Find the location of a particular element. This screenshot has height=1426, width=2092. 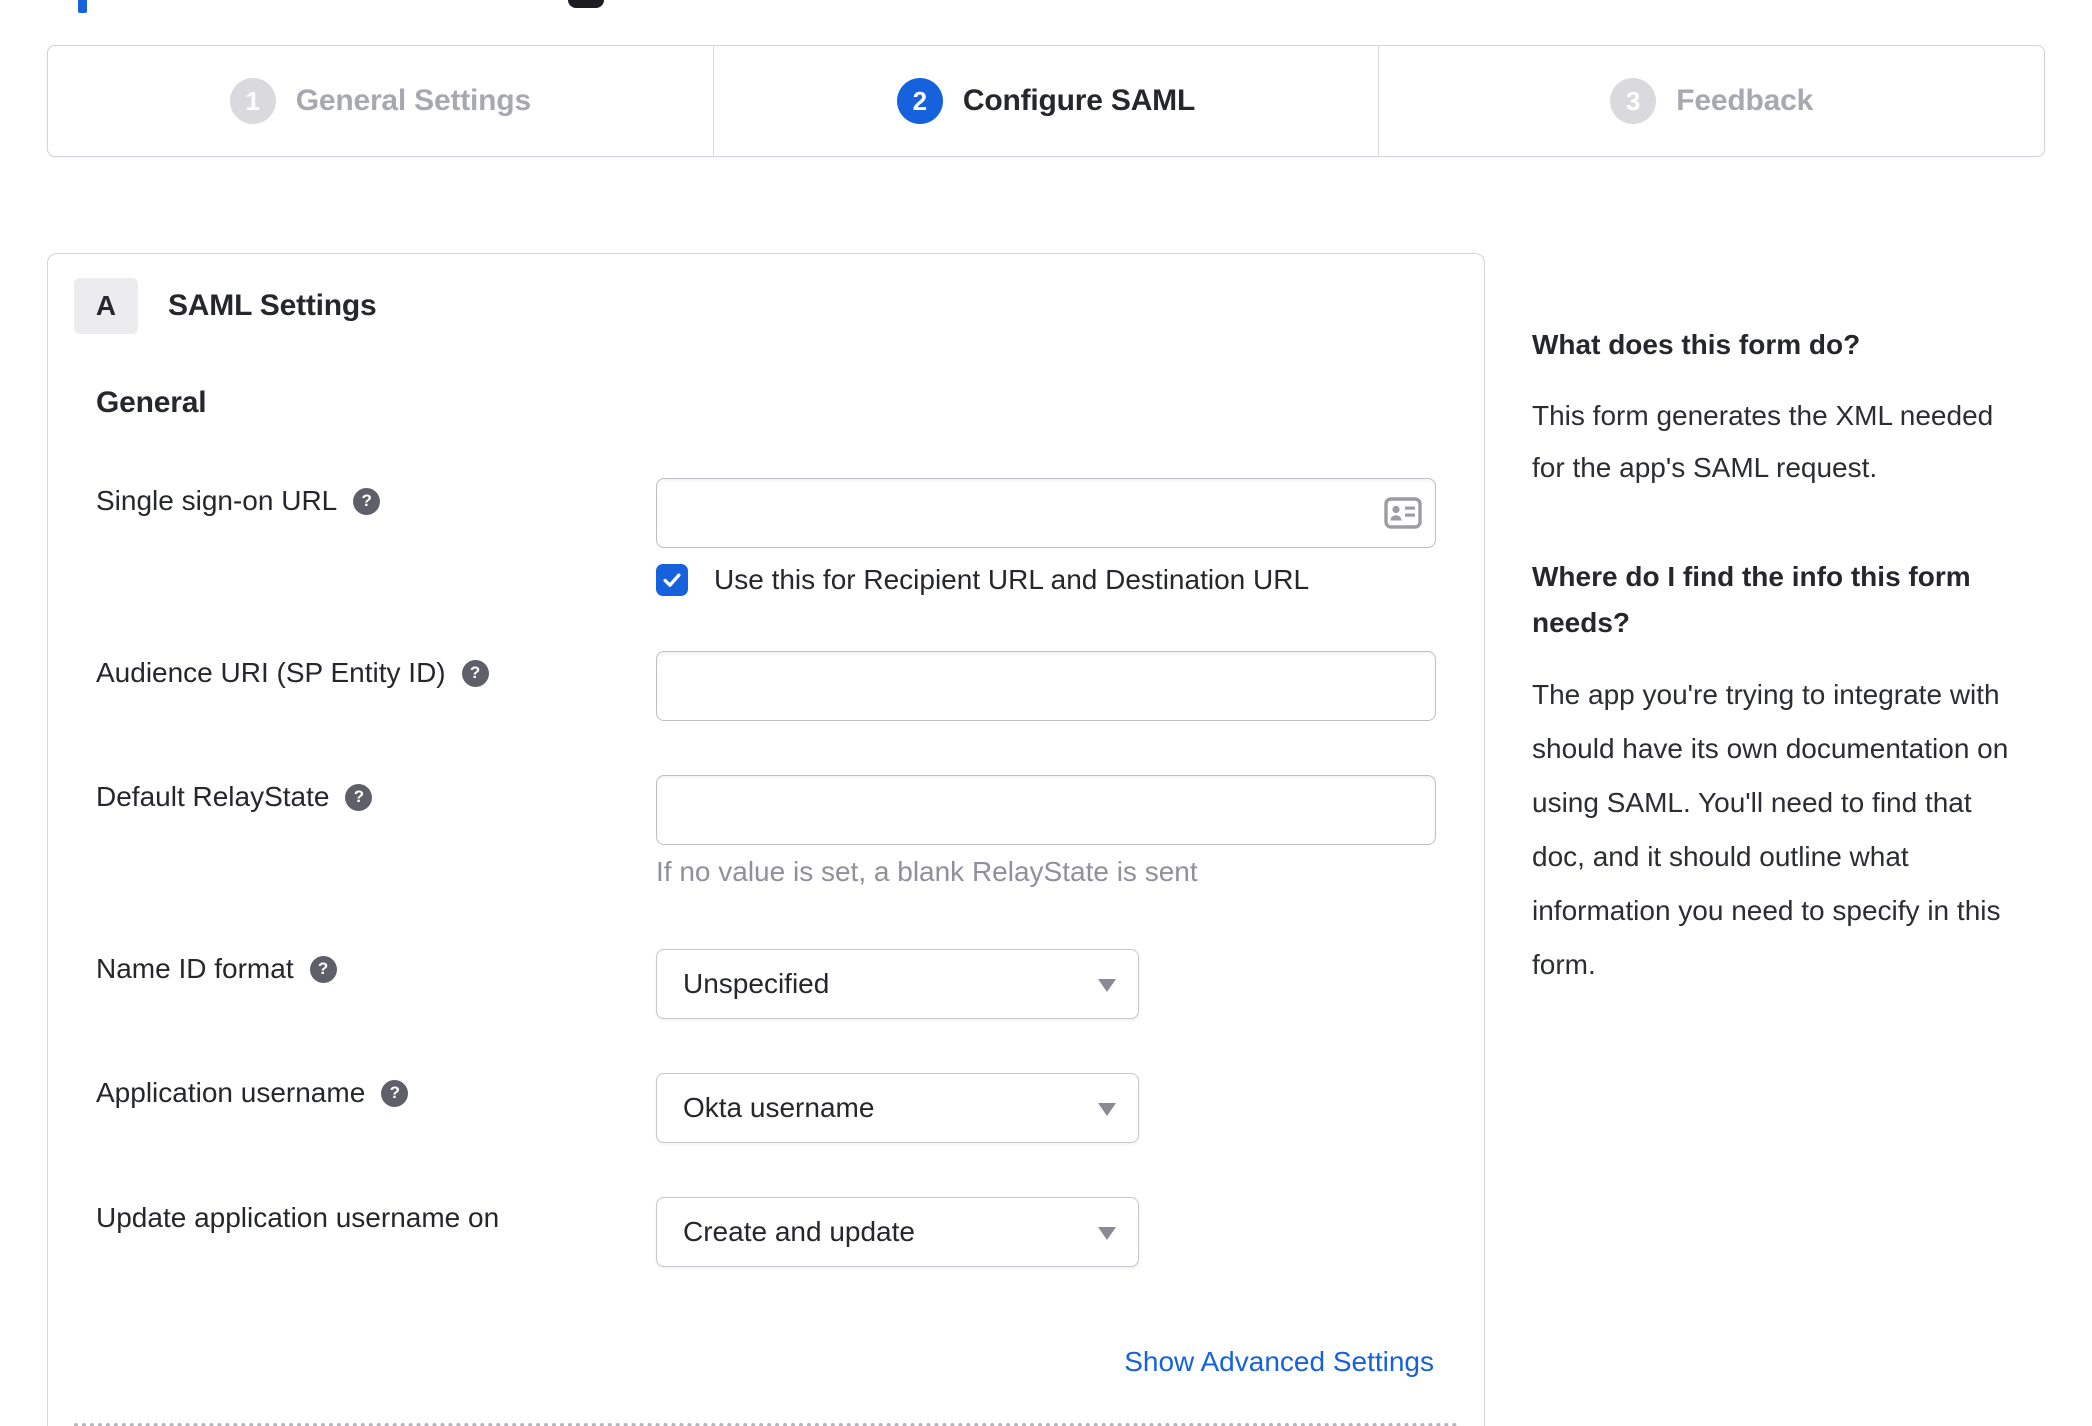

update-app-username-label: Update application username on is located at coordinates (298, 1217).